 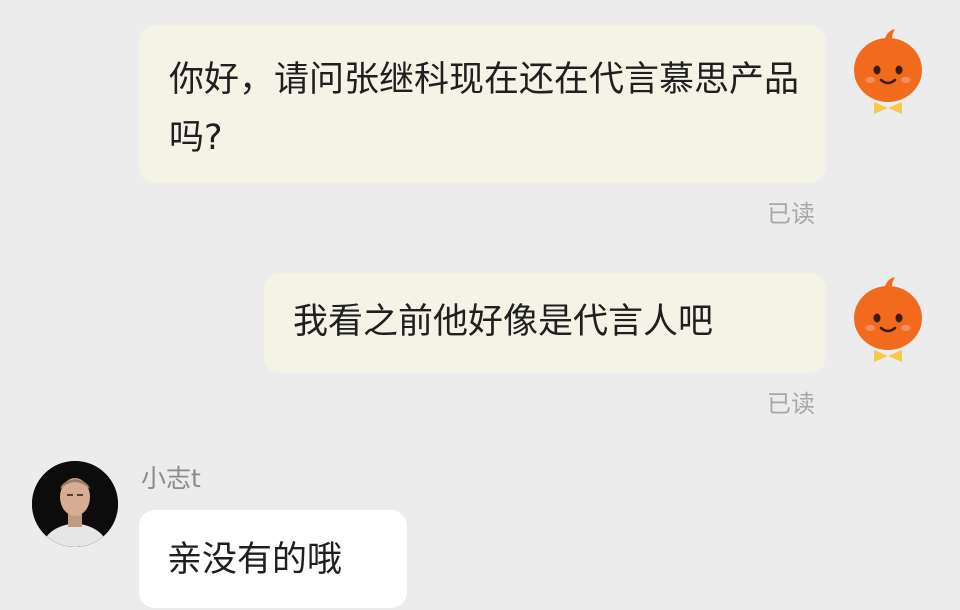 I want to click on message-text: 我看之前他好像是代言人吧, so click(x=503, y=322).